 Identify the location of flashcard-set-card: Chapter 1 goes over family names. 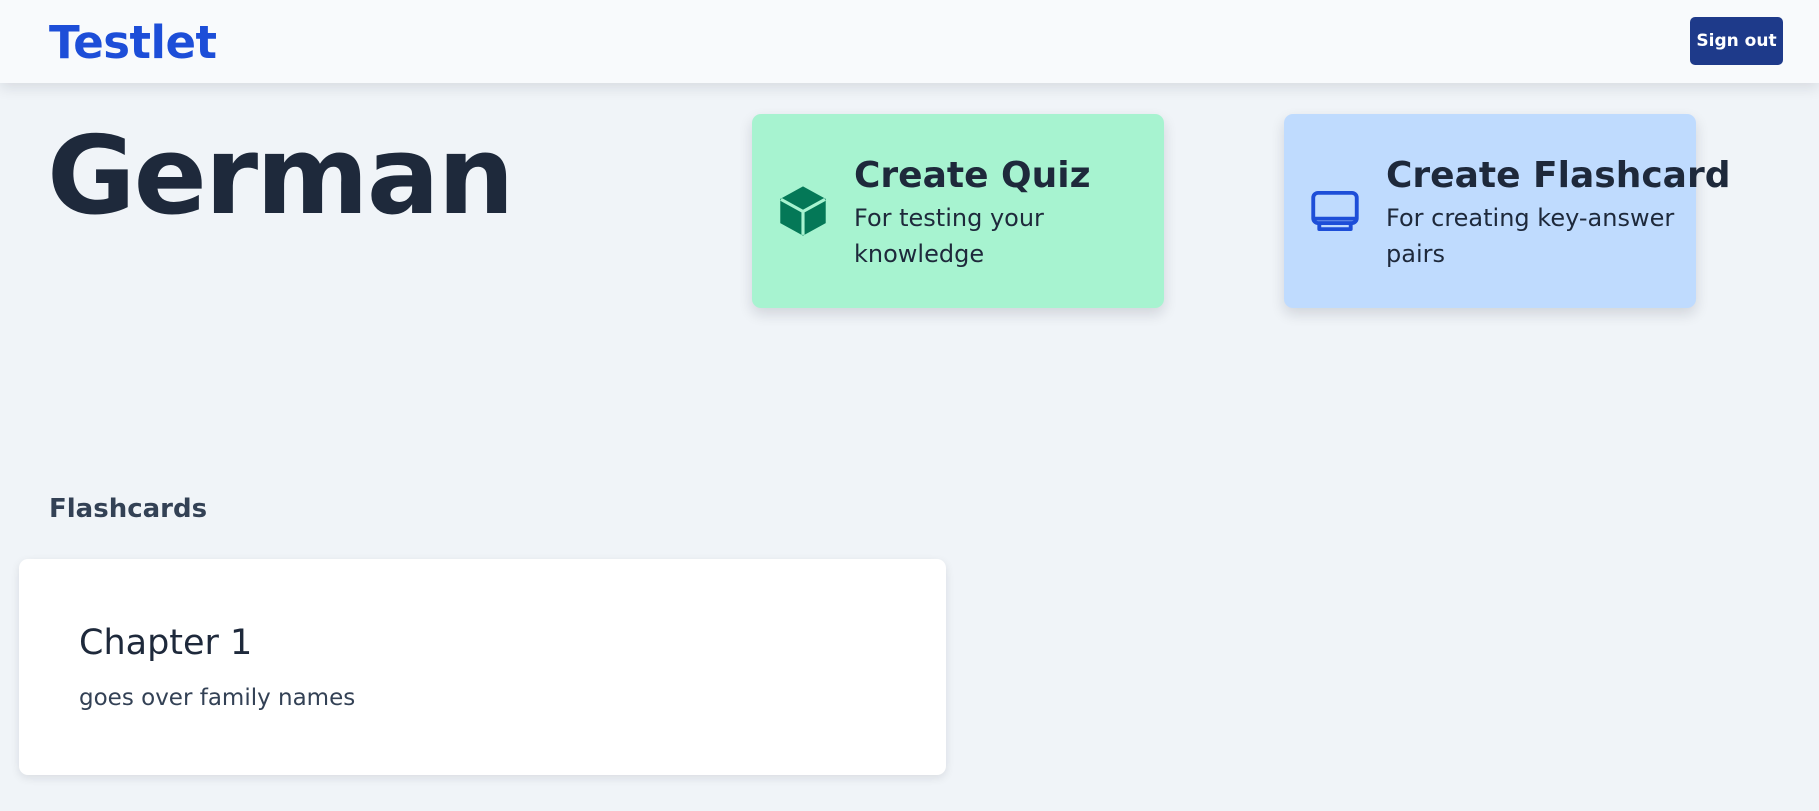
(482, 667).